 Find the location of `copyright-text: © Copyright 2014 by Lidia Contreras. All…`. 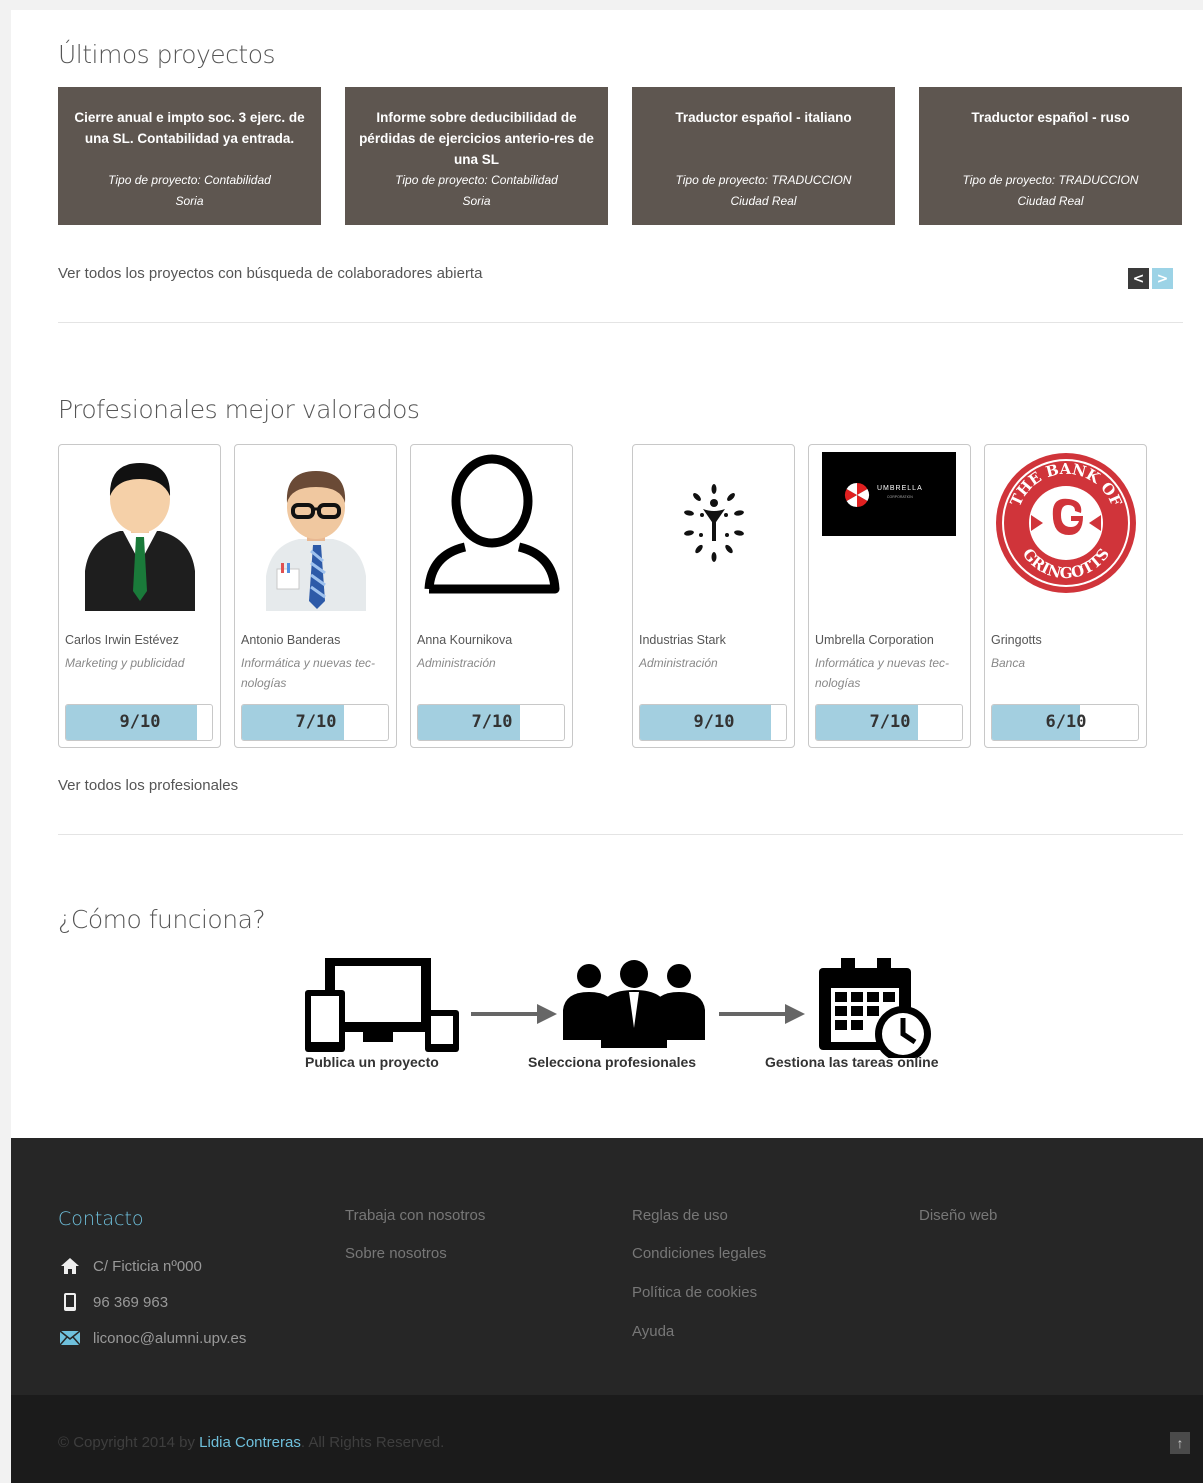

copyright-text: © Copyright 2014 by Lidia Contreras. All… is located at coordinates (251, 1442).